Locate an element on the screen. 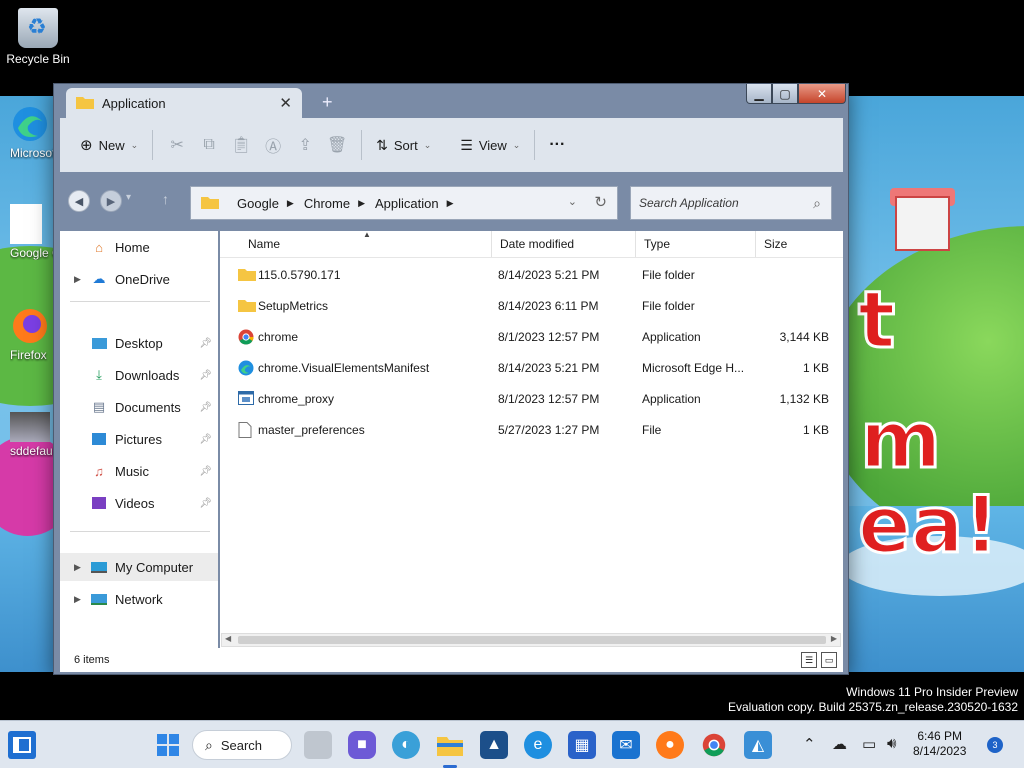  address-dropdown-icon: ⌄ is located at coordinates (572, 201).